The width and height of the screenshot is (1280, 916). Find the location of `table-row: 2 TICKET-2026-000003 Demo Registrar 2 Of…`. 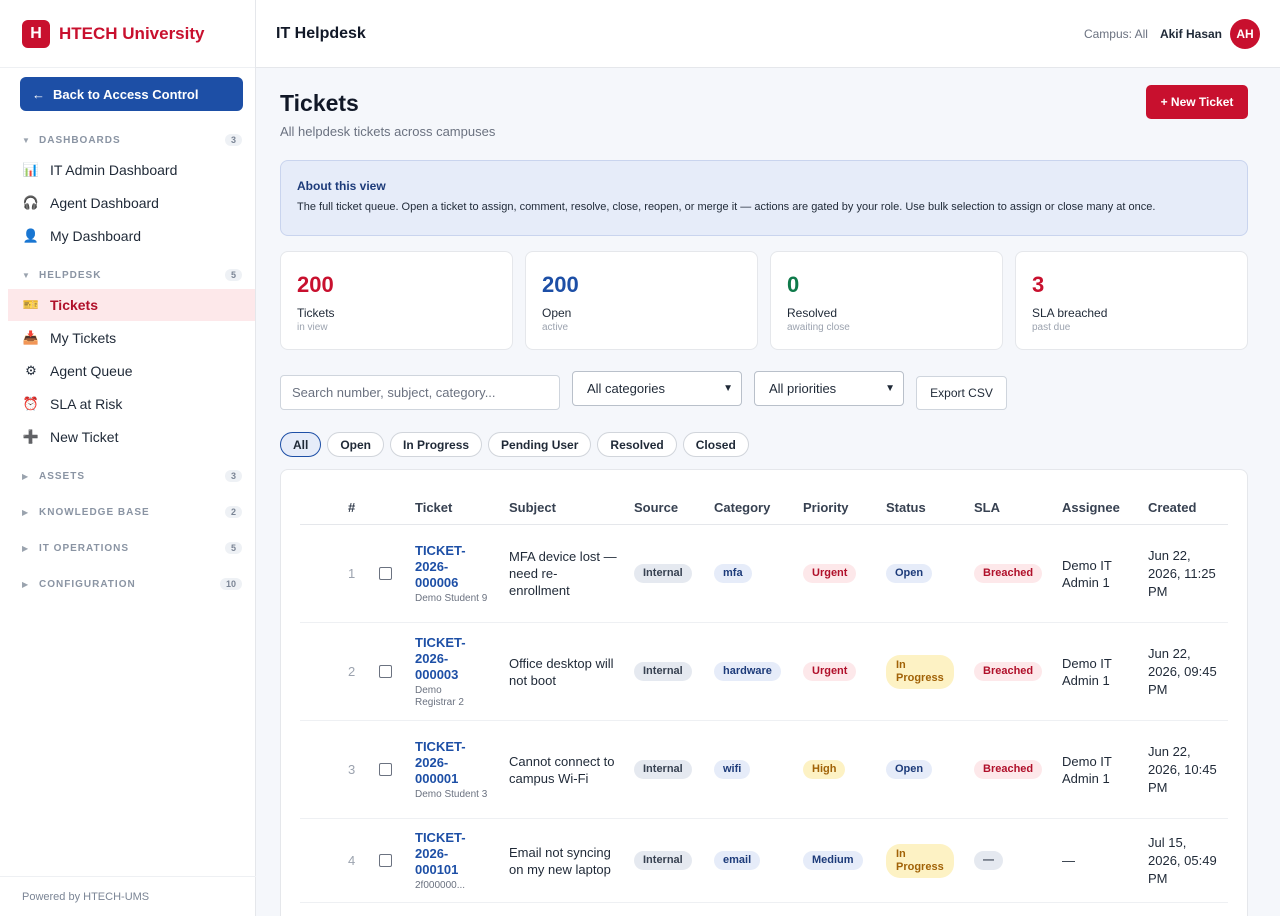

table-row: 2 TICKET-2026-000003 Demo Registrar 2 Of… is located at coordinates (764, 672).